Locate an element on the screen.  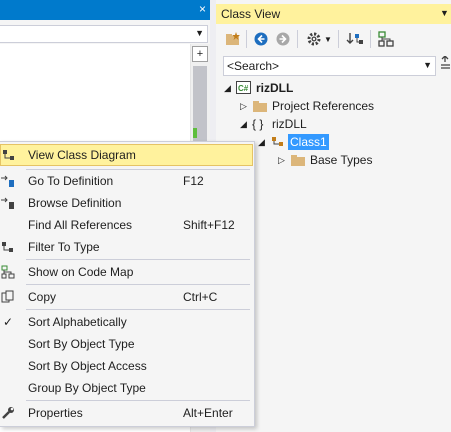
class-view-search: ▼ is located at coordinates (329, 66).